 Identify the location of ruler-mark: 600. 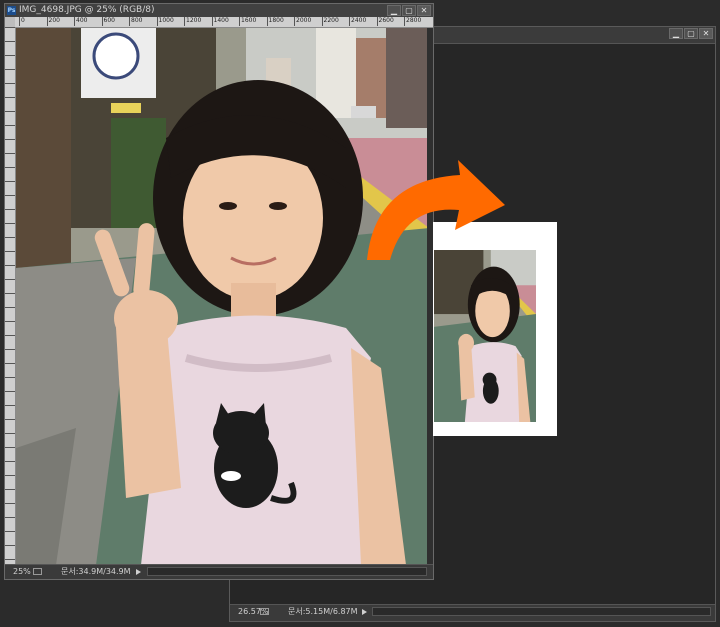
(108, 21).